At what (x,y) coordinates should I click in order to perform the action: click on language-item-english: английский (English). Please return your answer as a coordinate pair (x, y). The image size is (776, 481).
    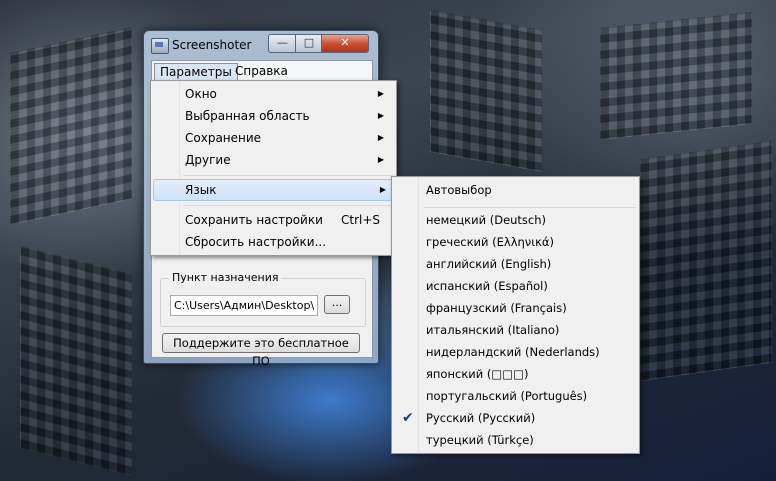
    Looking at the image, I should click on (514, 264).